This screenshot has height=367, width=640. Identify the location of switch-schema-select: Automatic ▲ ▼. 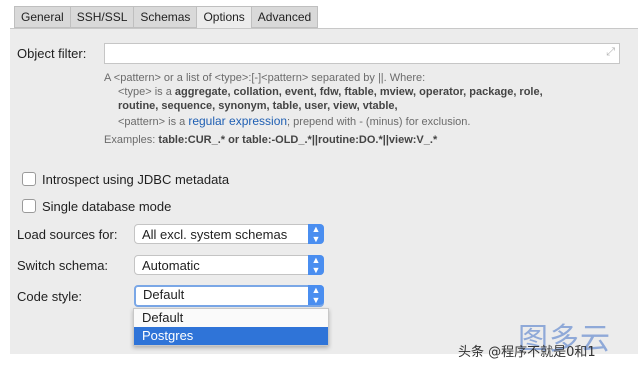
(229, 265).